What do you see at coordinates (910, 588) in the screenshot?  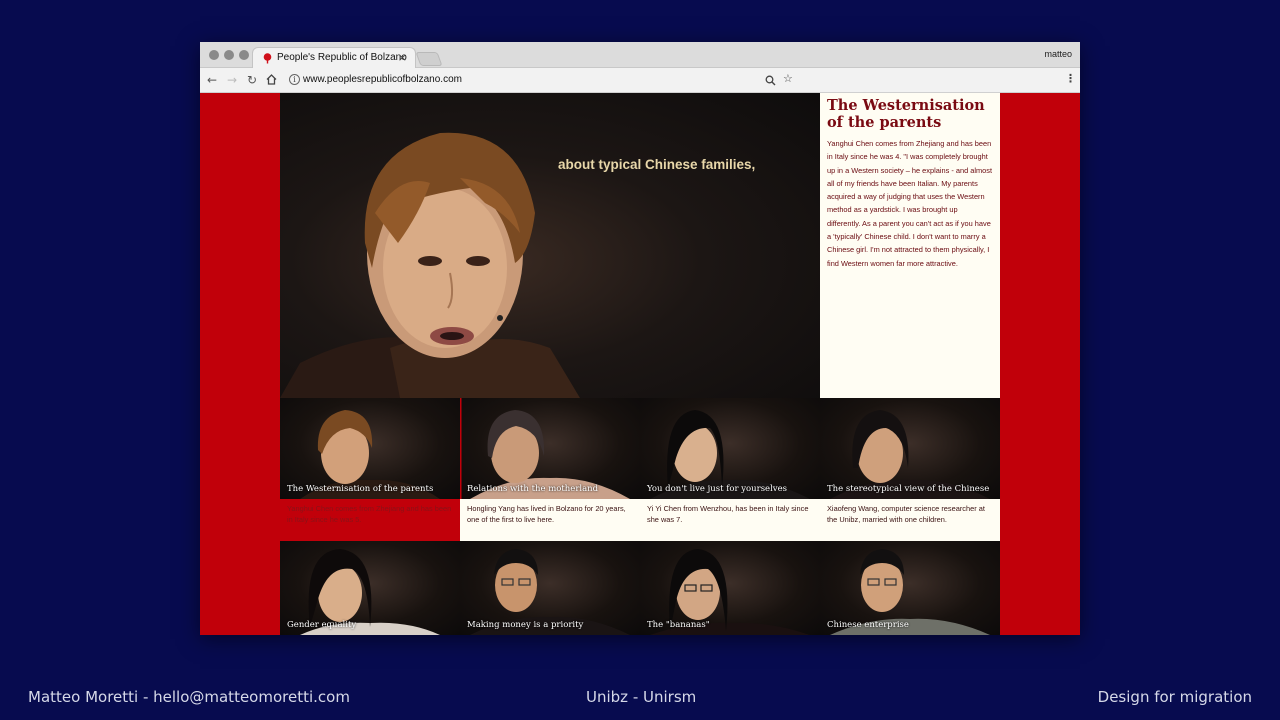 I see `story-thumbnail: Chinese enterprise` at bounding box center [910, 588].